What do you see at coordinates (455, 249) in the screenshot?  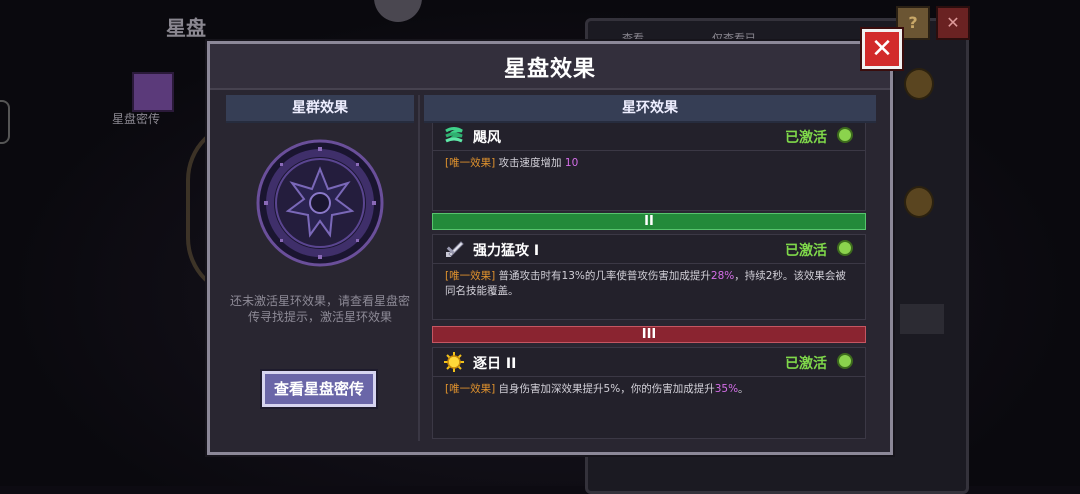 I see `sword-skill-icon` at bounding box center [455, 249].